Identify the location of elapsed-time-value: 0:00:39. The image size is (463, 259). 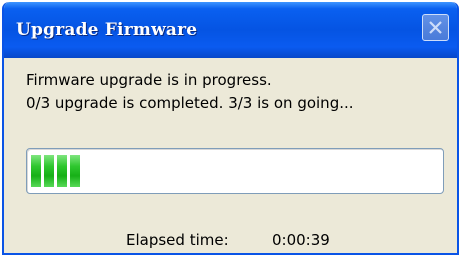
(301, 240).